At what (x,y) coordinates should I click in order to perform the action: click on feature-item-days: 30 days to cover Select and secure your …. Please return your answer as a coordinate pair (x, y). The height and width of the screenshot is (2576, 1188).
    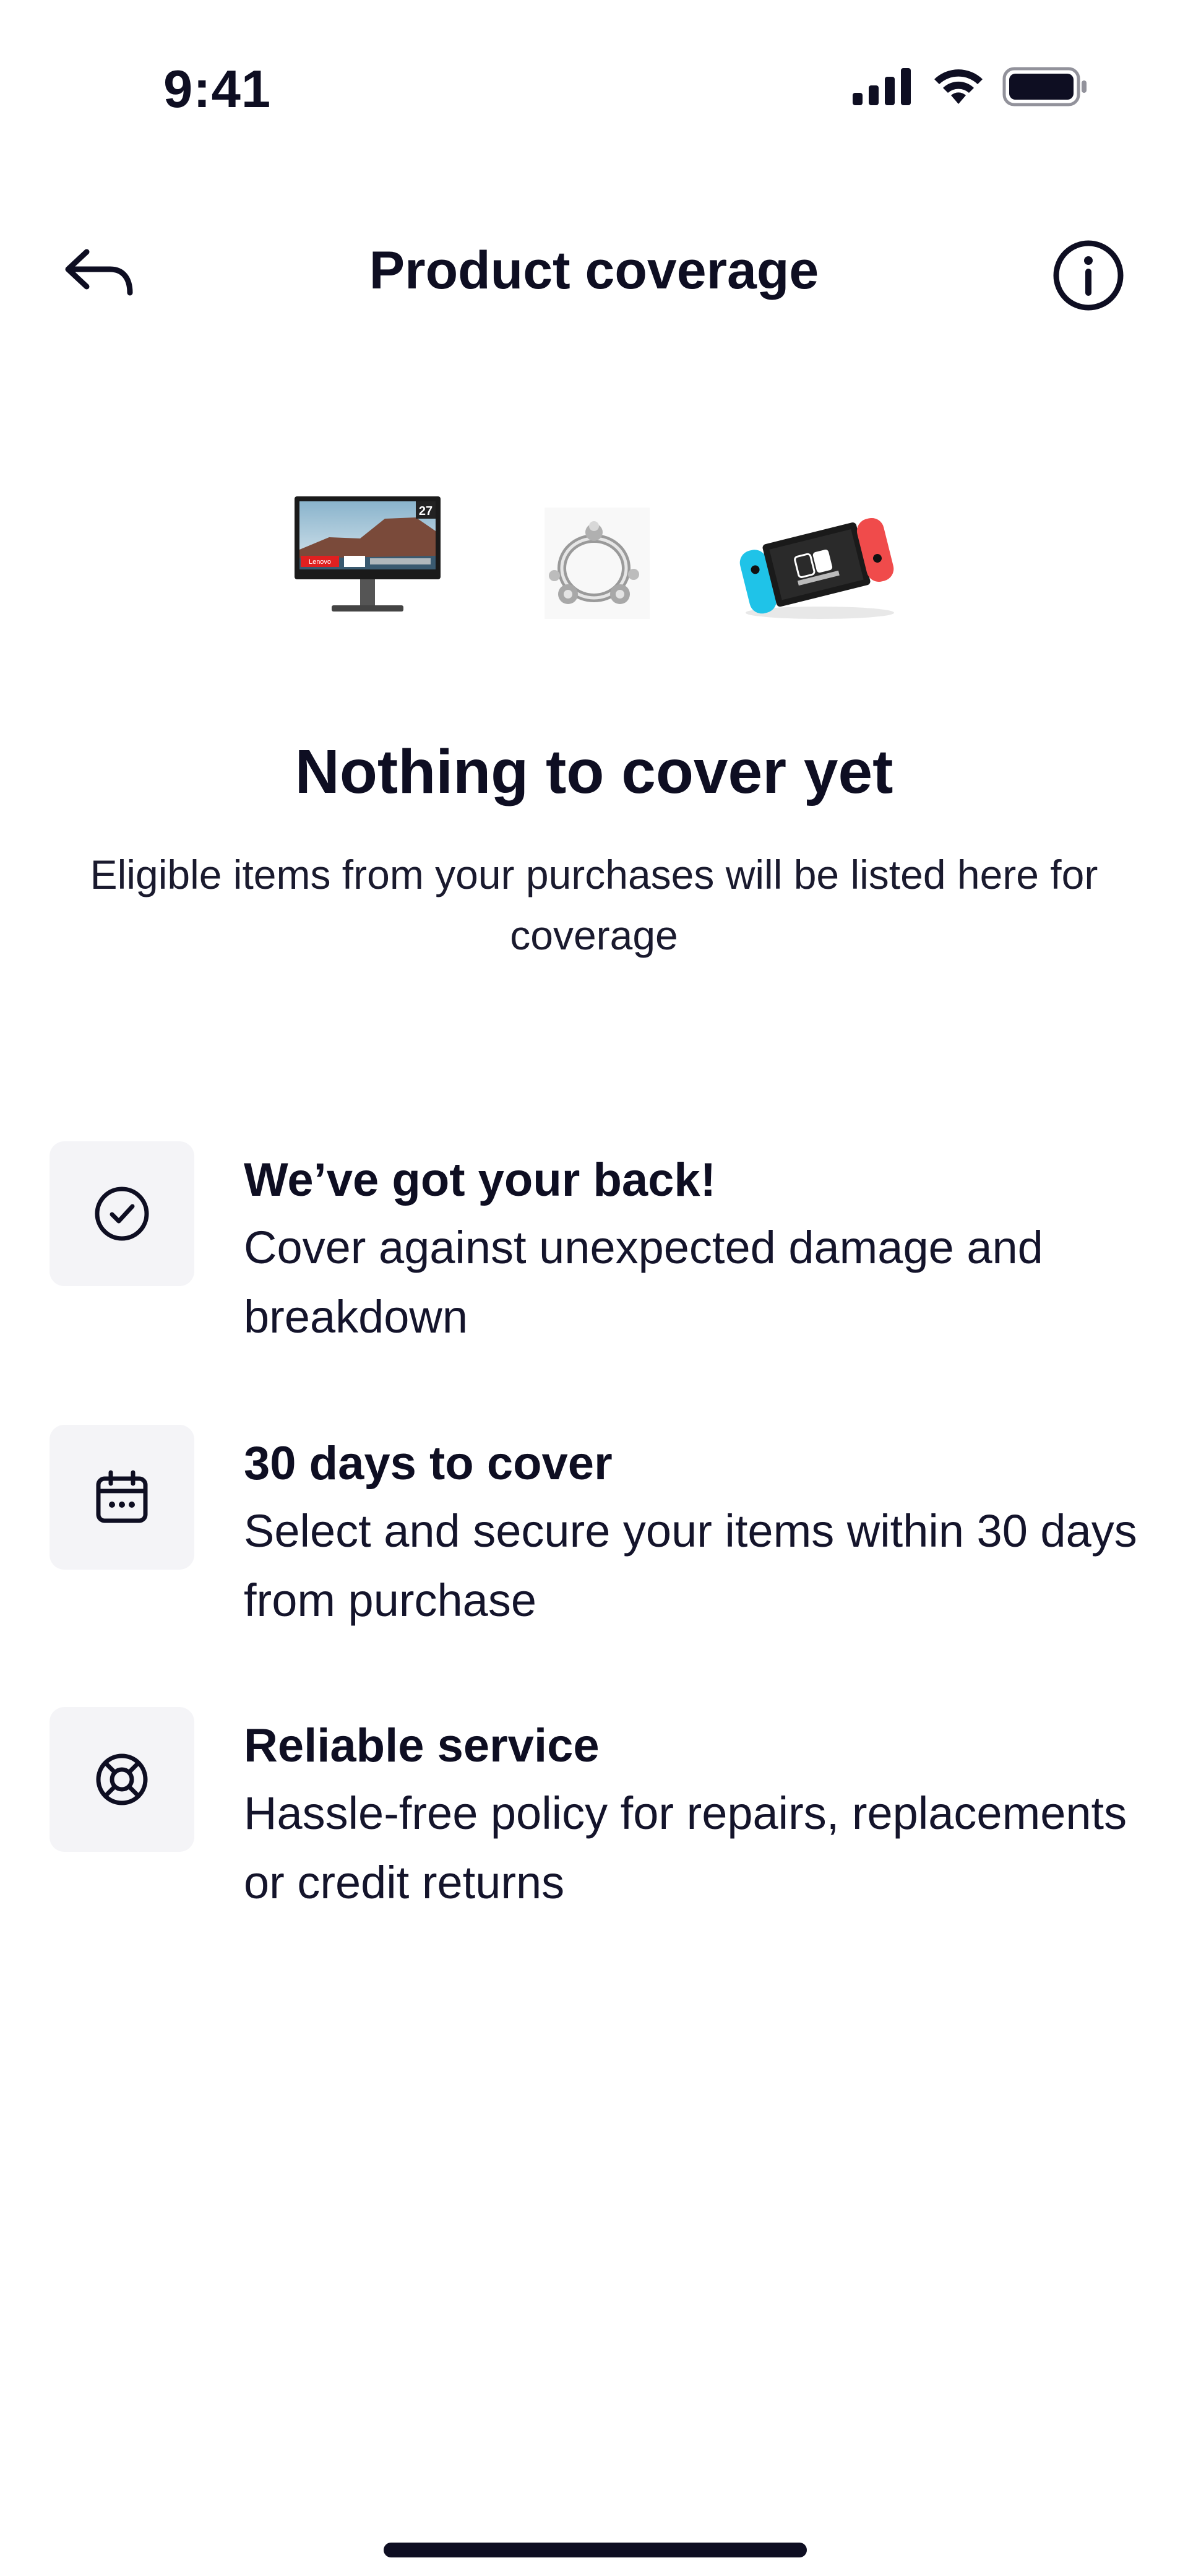
    Looking at the image, I should click on (594, 1548).